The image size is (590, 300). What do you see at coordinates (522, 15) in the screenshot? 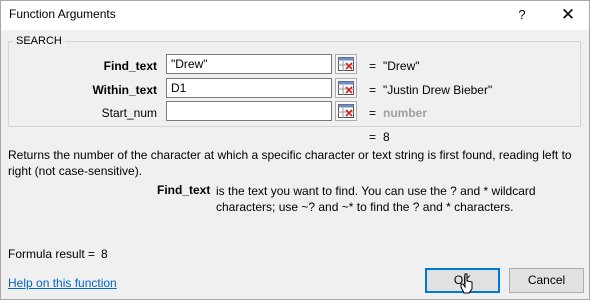
I see `help-icon: ?` at bounding box center [522, 15].